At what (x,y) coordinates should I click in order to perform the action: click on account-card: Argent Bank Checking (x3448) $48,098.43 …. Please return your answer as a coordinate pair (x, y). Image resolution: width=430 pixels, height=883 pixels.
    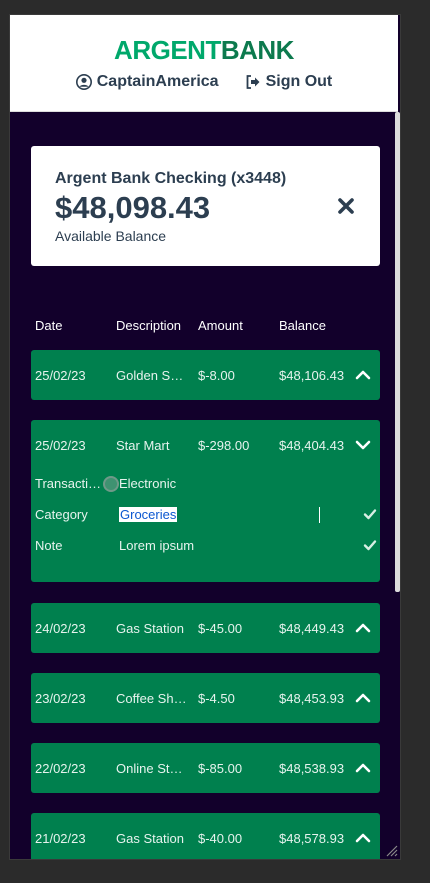
    Looking at the image, I should click on (205, 206).